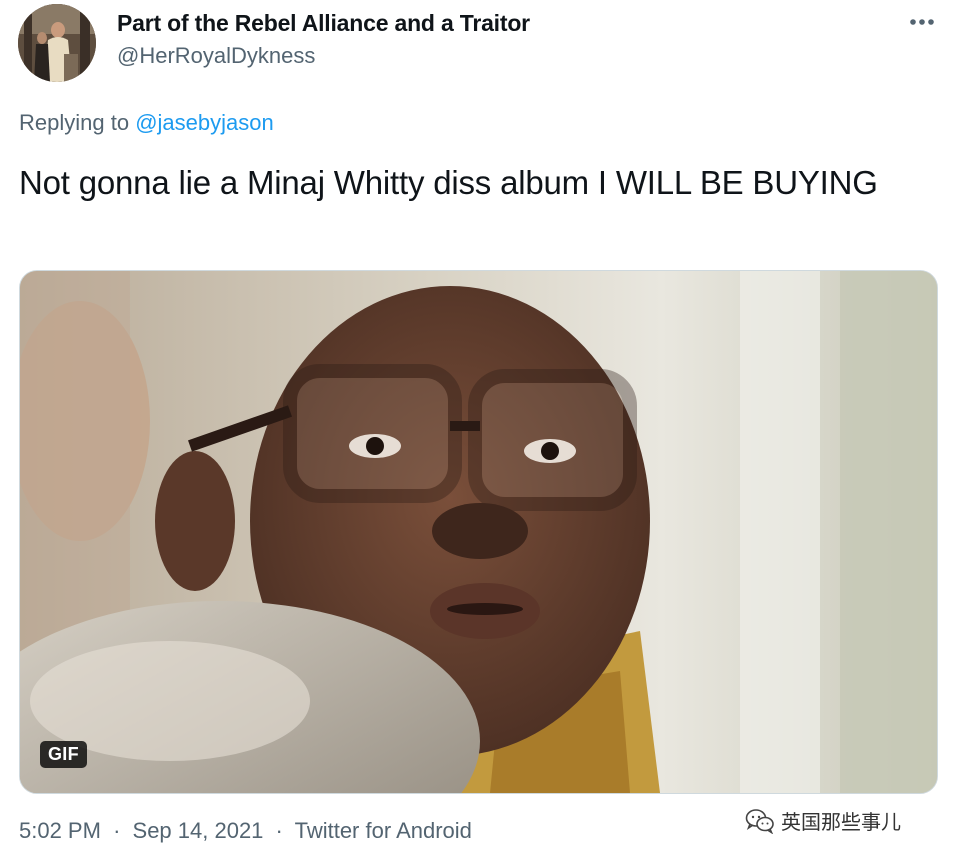 This screenshot has height=861, width=953. What do you see at coordinates (383, 830) in the screenshot?
I see `tweet-source: Twitter for Android` at bounding box center [383, 830].